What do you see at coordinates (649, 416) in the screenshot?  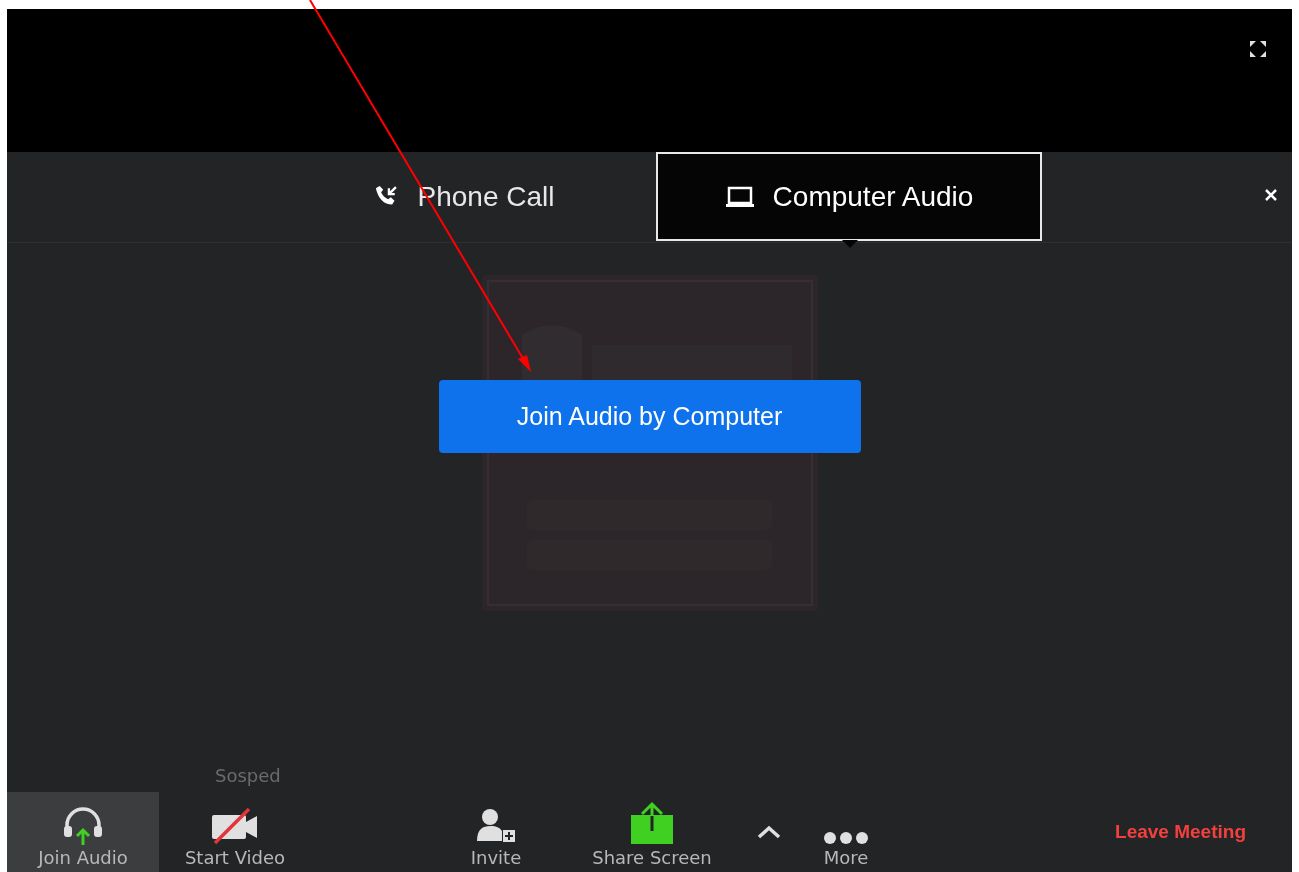 I see `join-audio-button: Join Audio by Computer` at bounding box center [649, 416].